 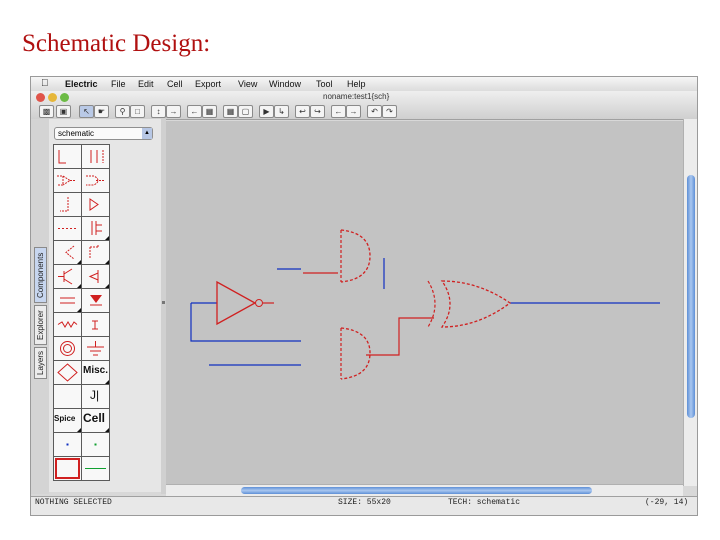 What do you see at coordinates (691, 296) in the screenshot?
I see `vertical-scroll-thumb` at bounding box center [691, 296].